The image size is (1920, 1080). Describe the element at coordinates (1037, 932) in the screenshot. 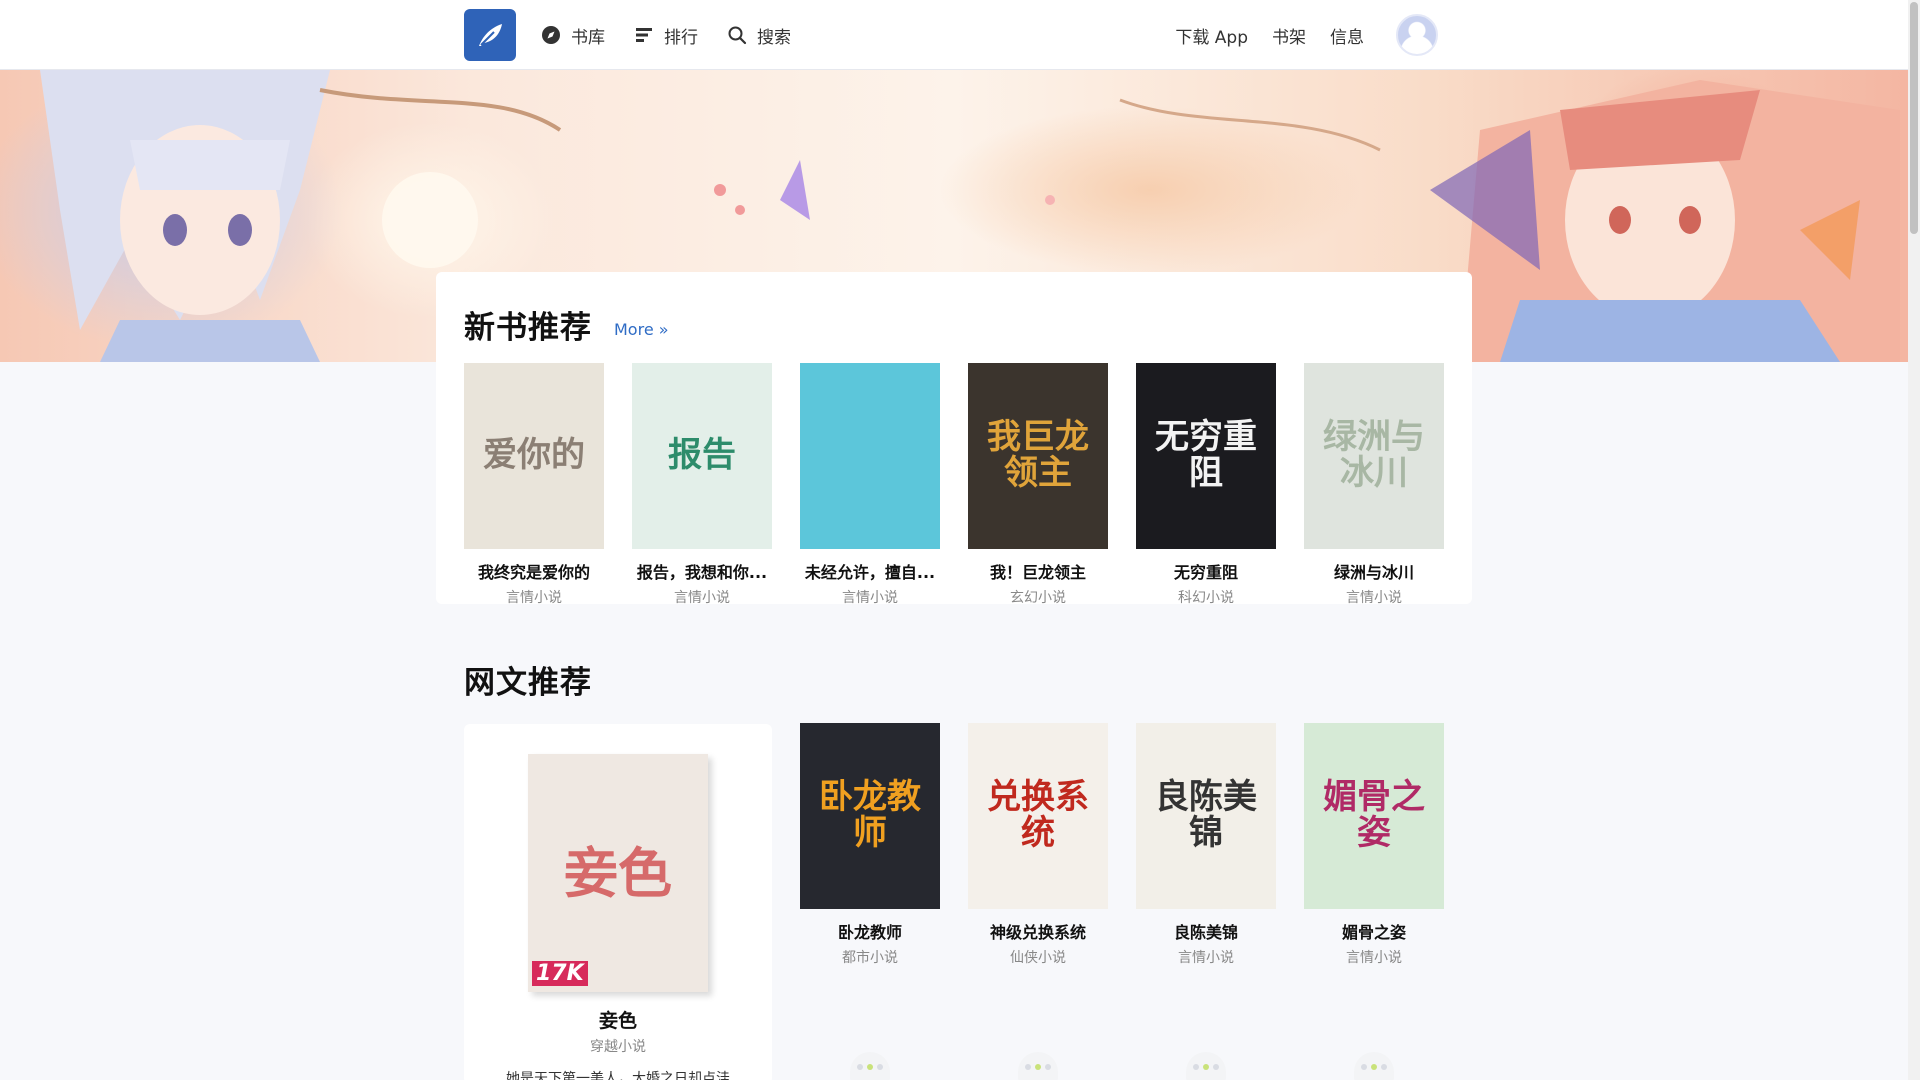

I see `book-title: 神级兑换系统` at that location.